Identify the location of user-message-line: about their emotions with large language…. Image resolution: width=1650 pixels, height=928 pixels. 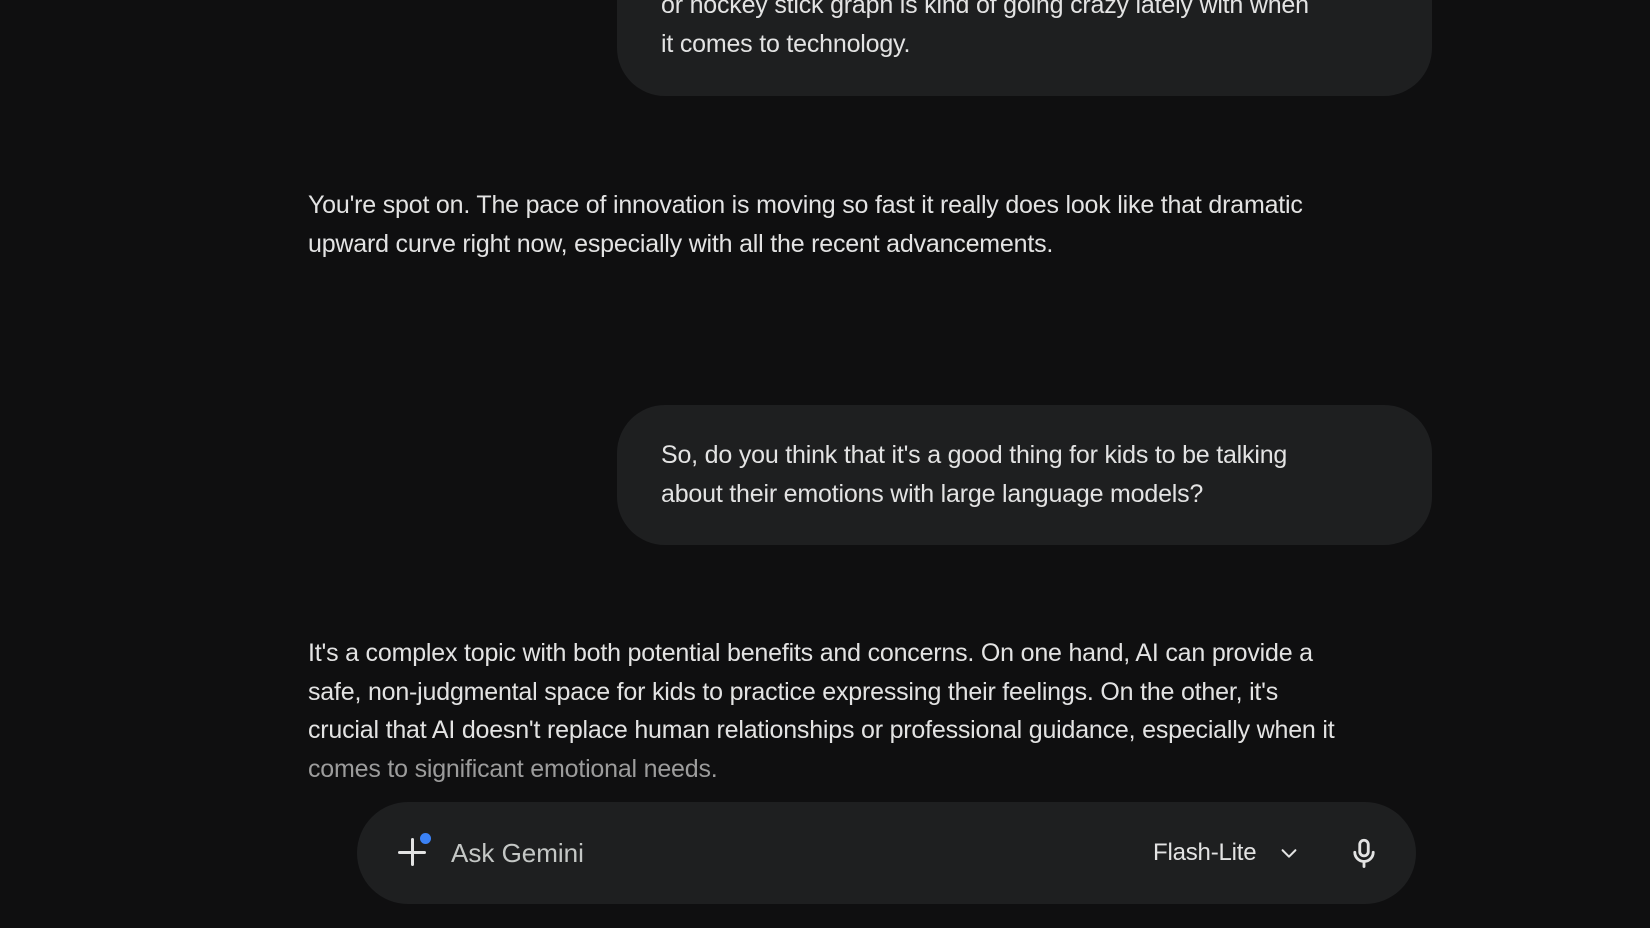
(932, 493).